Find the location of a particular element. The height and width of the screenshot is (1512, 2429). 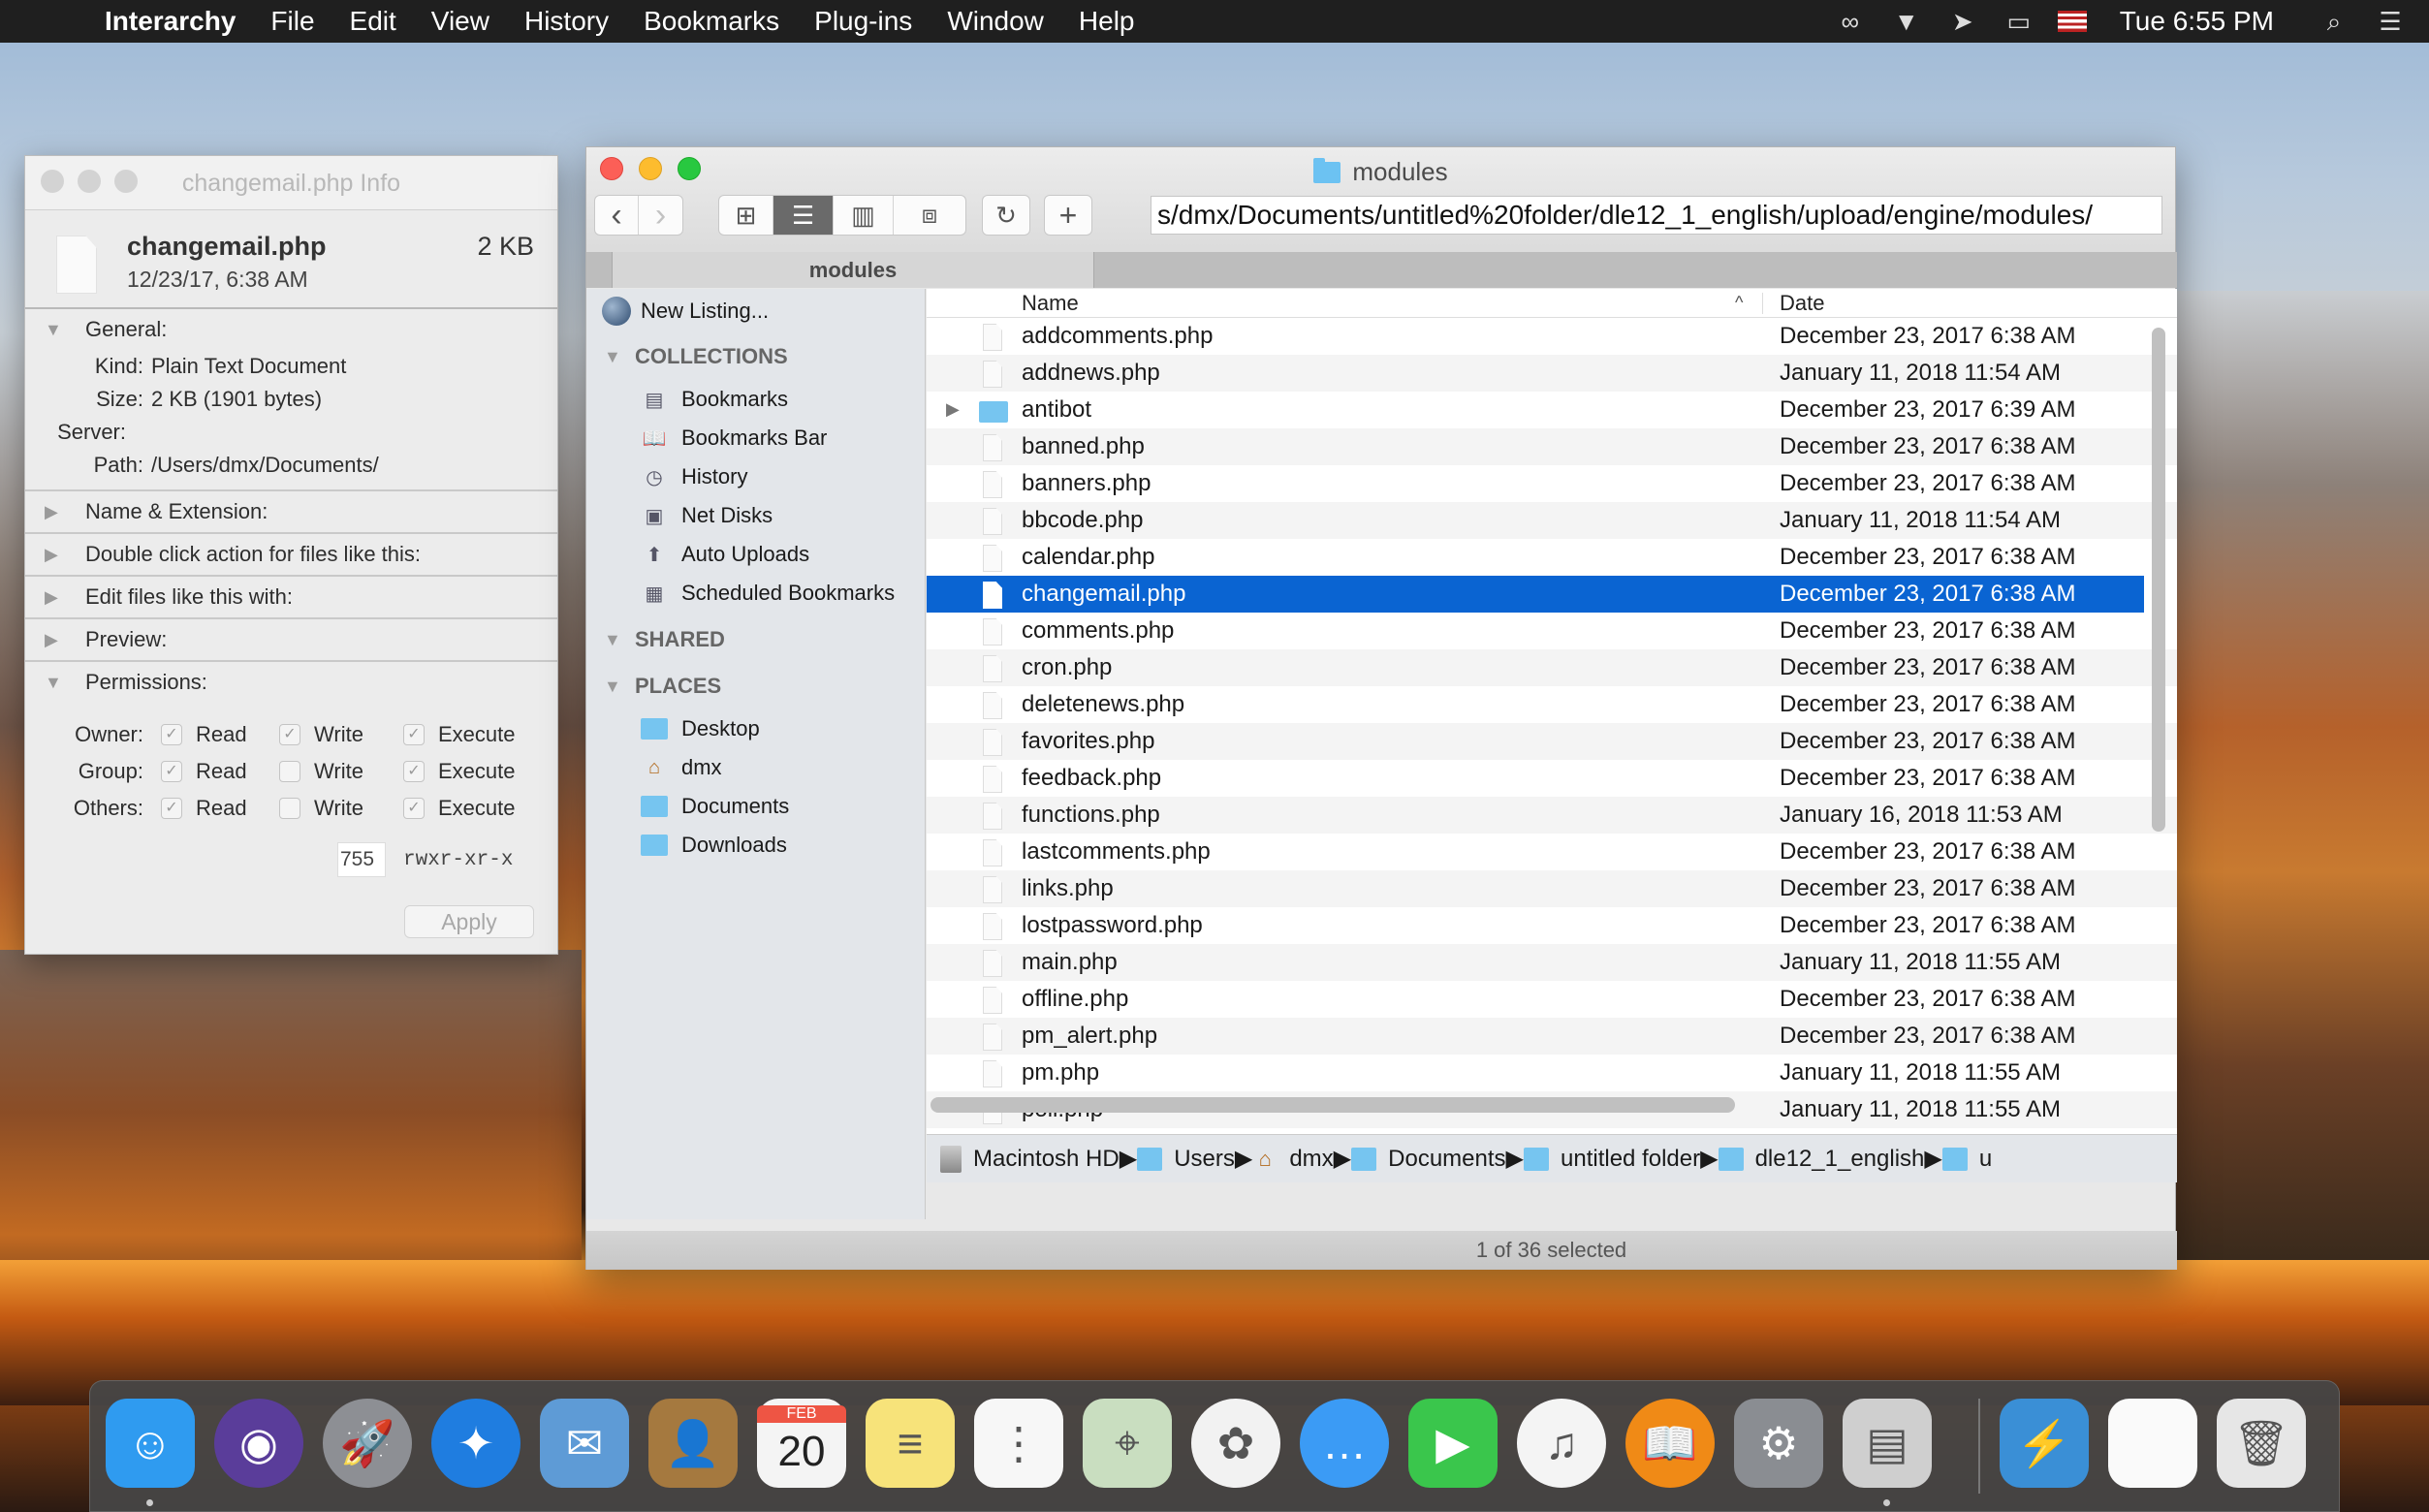

column-divider is located at coordinates (1762, 303).